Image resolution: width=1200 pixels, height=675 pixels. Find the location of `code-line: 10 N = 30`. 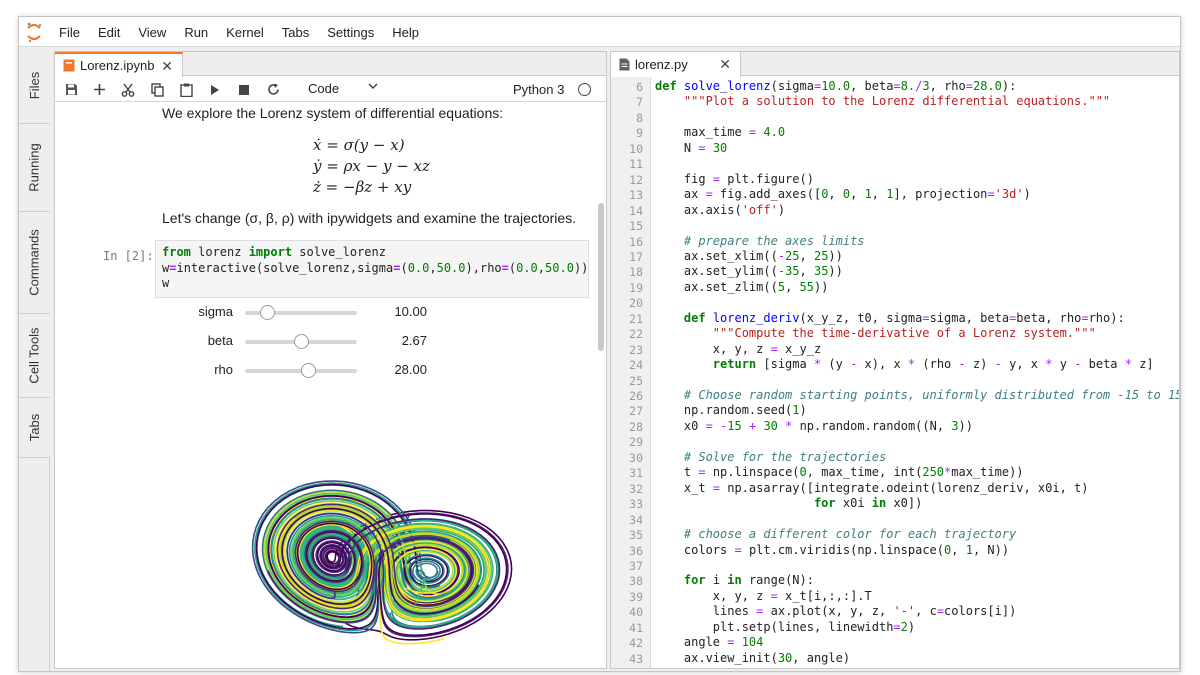

code-line: 10 N = 30 is located at coordinates (895, 149).